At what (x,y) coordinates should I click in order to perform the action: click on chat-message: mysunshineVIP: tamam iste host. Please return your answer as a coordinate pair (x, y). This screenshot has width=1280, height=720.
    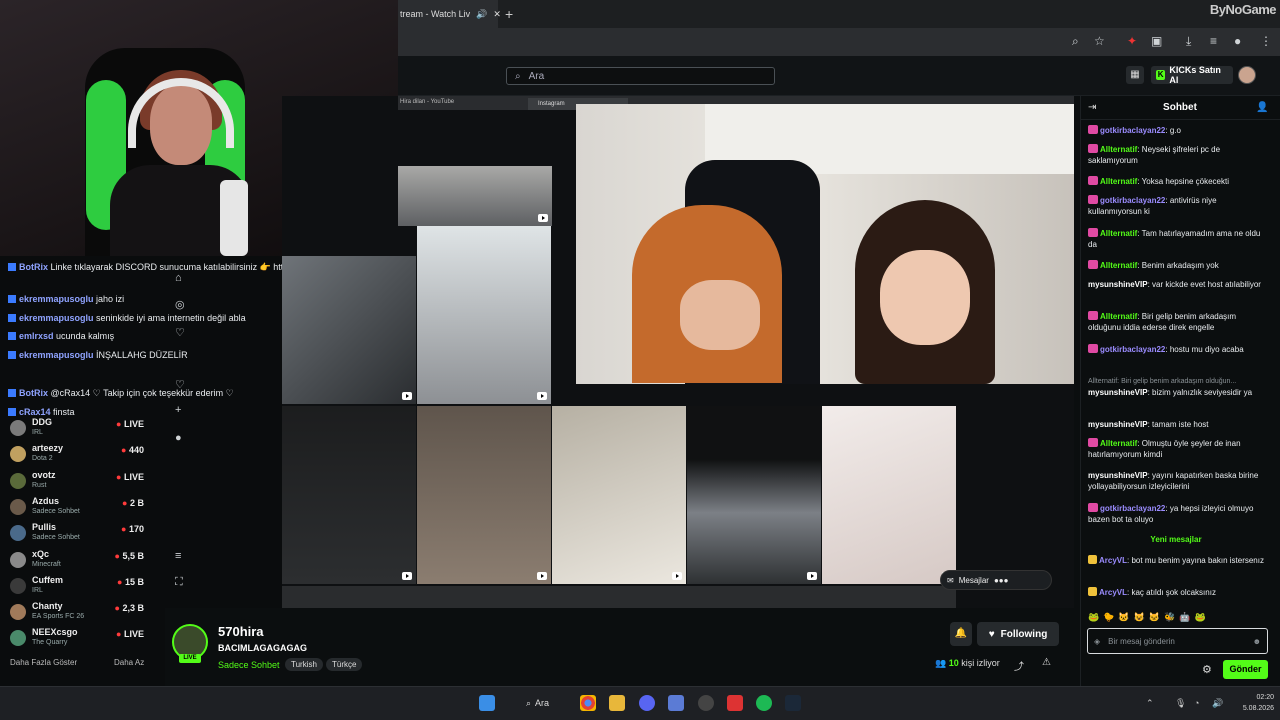
    Looking at the image, I should click on (1178, 424).